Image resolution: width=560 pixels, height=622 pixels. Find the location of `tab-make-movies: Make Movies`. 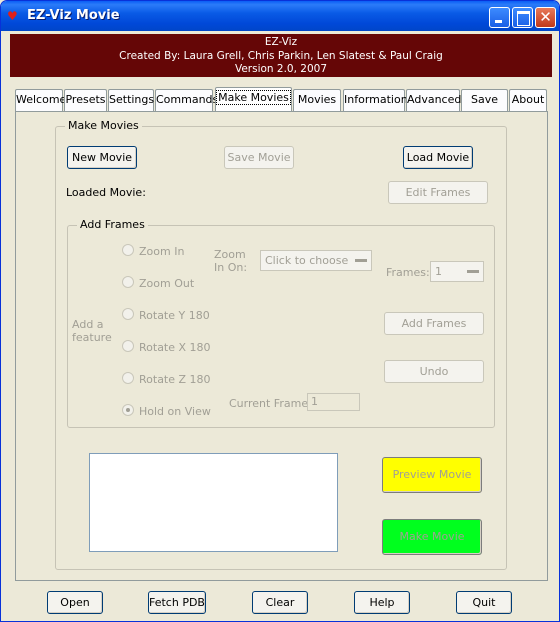

tab-make-movies: Make Movies is located at coordinates (253, 99).